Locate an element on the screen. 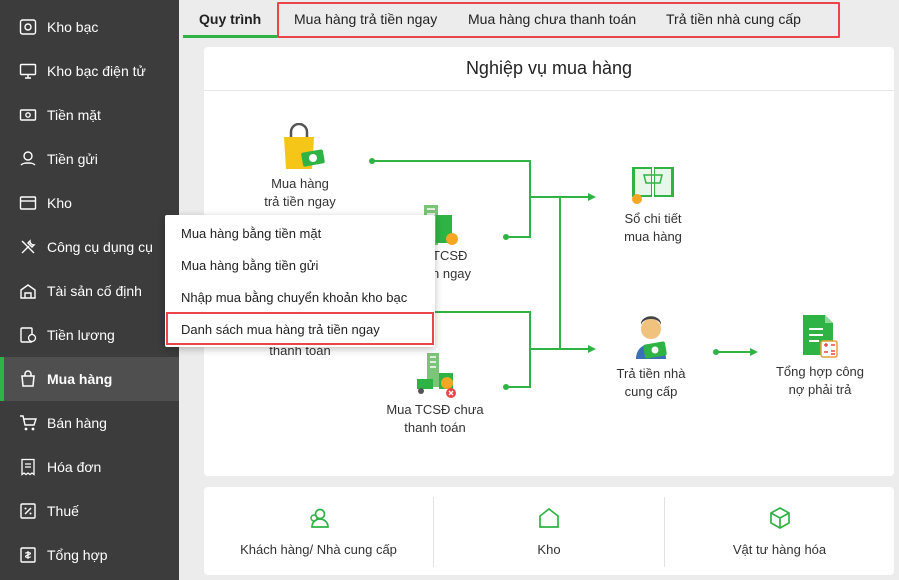  shortcut-label: Kho is located at coordinates (549, 549).